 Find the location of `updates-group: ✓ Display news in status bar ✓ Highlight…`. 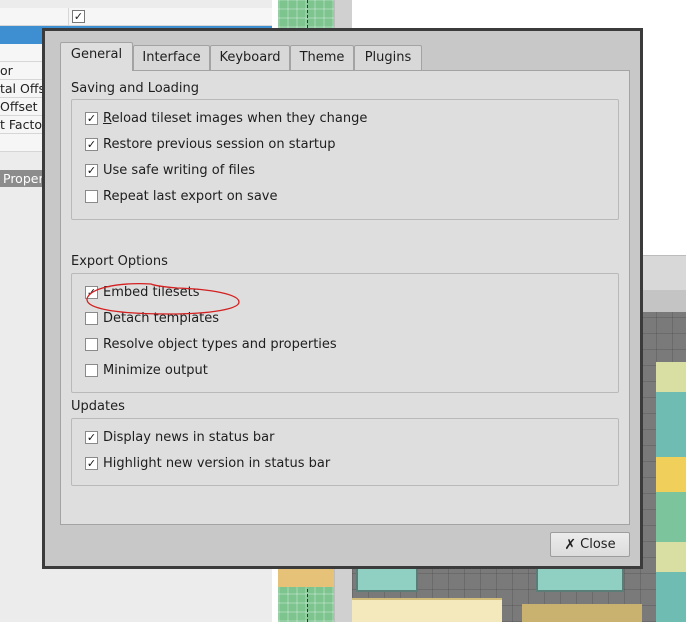

updates-group: ✓ Display news in status bar ✓ Highlight… is located at coordinates (345, 452).